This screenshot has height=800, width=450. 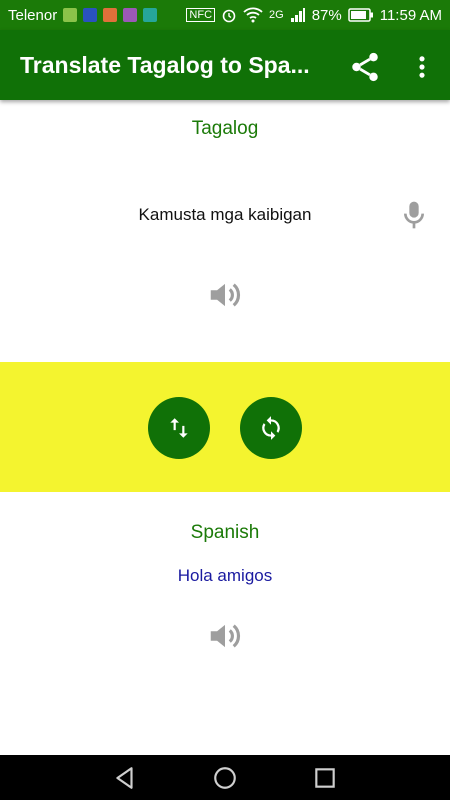 What do you see at coordinates (33, 15) in the screenshot?
I see `carrier-label: Telenor` at bounding box center [33, 15].